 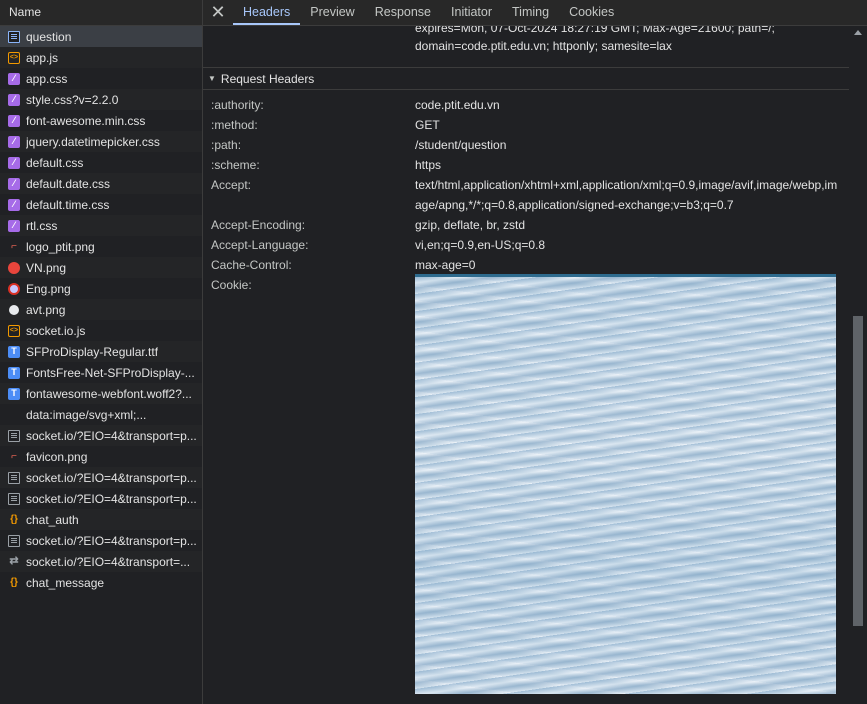 What do you see at coordinates (267, 12) in the screenshot?
I see `tab-headers: Headers` at bounding box center [267, 12].